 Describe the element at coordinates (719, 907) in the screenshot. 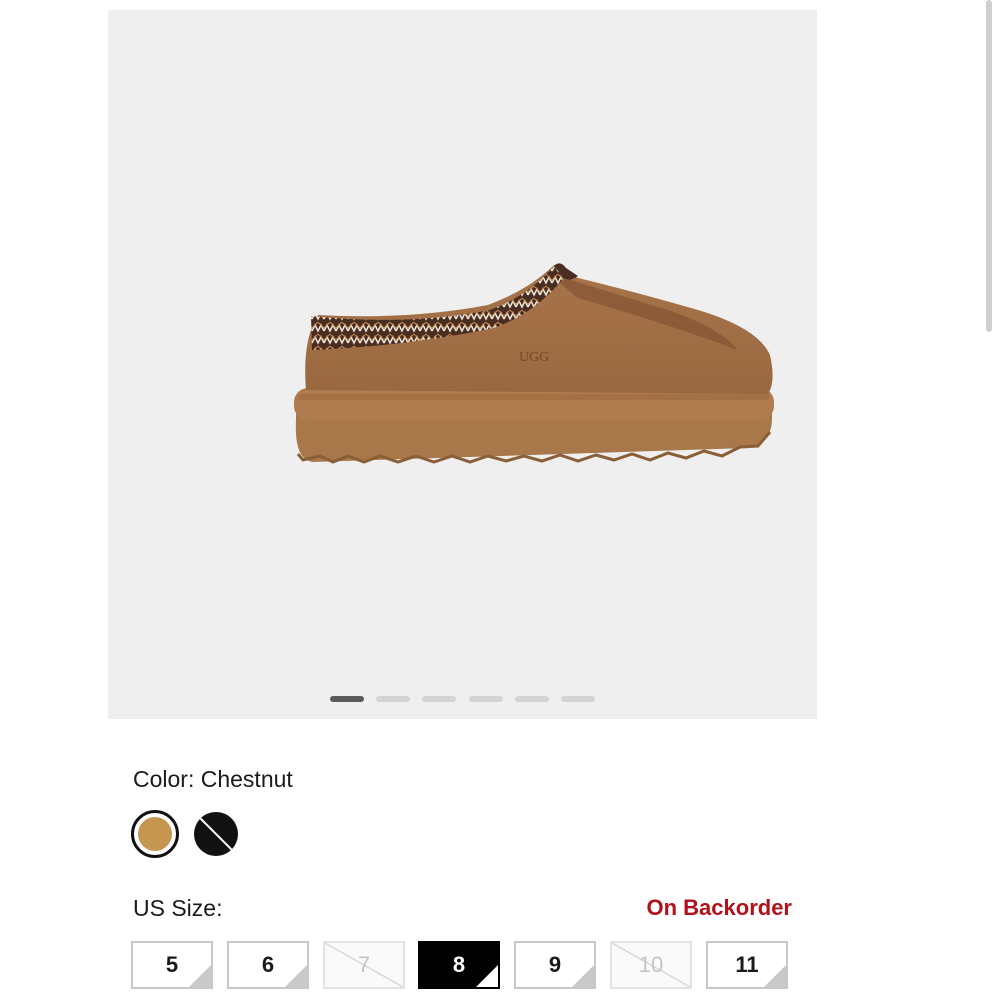

I see `stock-status: On Backorder` at that location.